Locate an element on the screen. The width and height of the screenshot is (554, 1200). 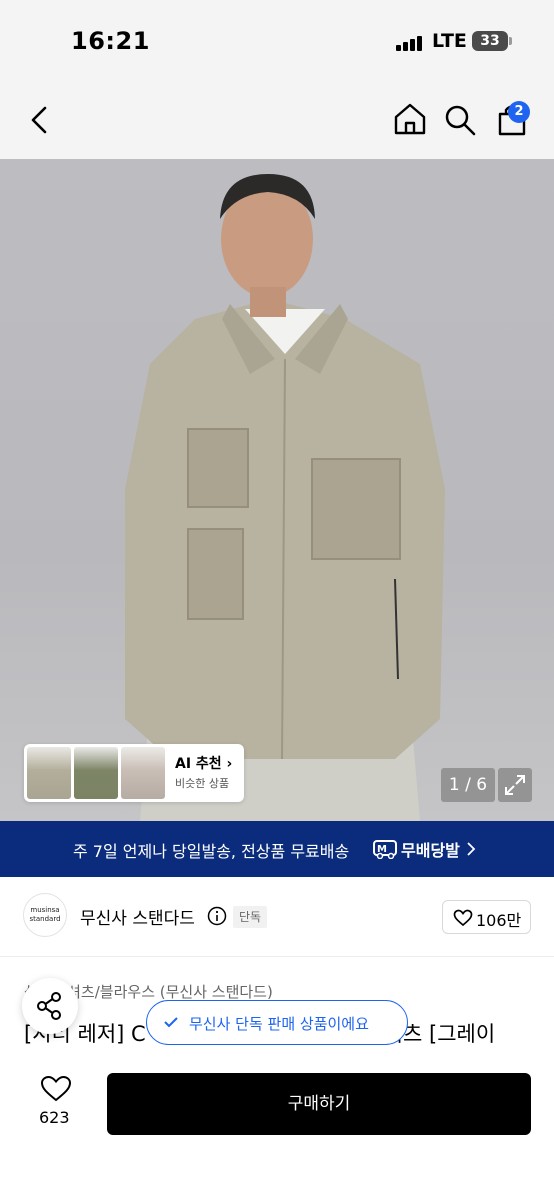
delivery-banner: 주 7일 언제나 당일발송, 전상품 무료배송 M 무배당발 is located at coordinates (277, 849).